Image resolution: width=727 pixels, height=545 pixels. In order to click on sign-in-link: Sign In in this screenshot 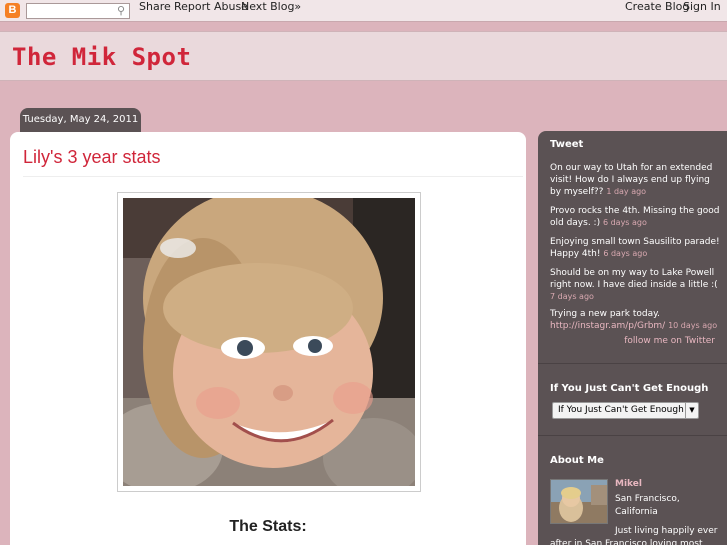, I will do `click(702, 11)`.